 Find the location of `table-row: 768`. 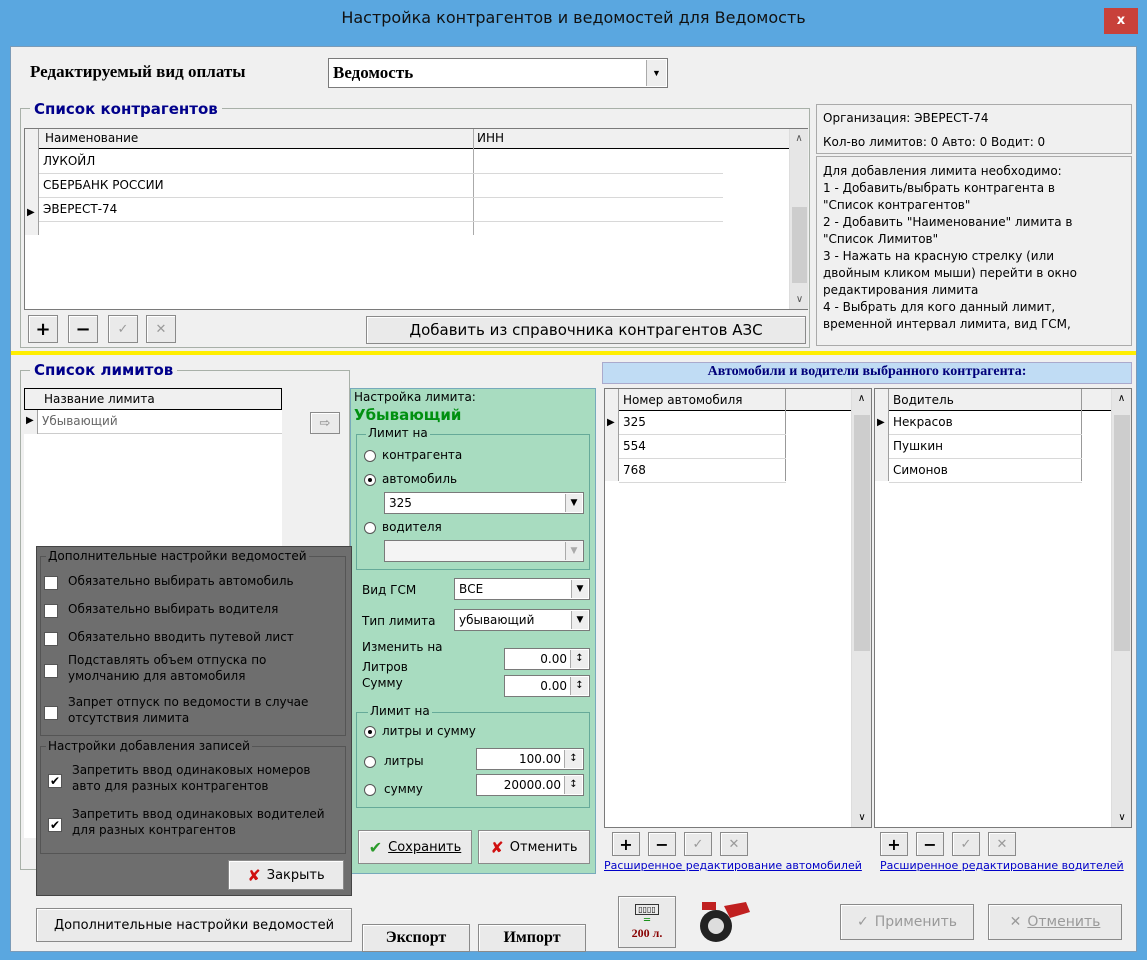

table-row: 768 is located at coordinates (702, 471).